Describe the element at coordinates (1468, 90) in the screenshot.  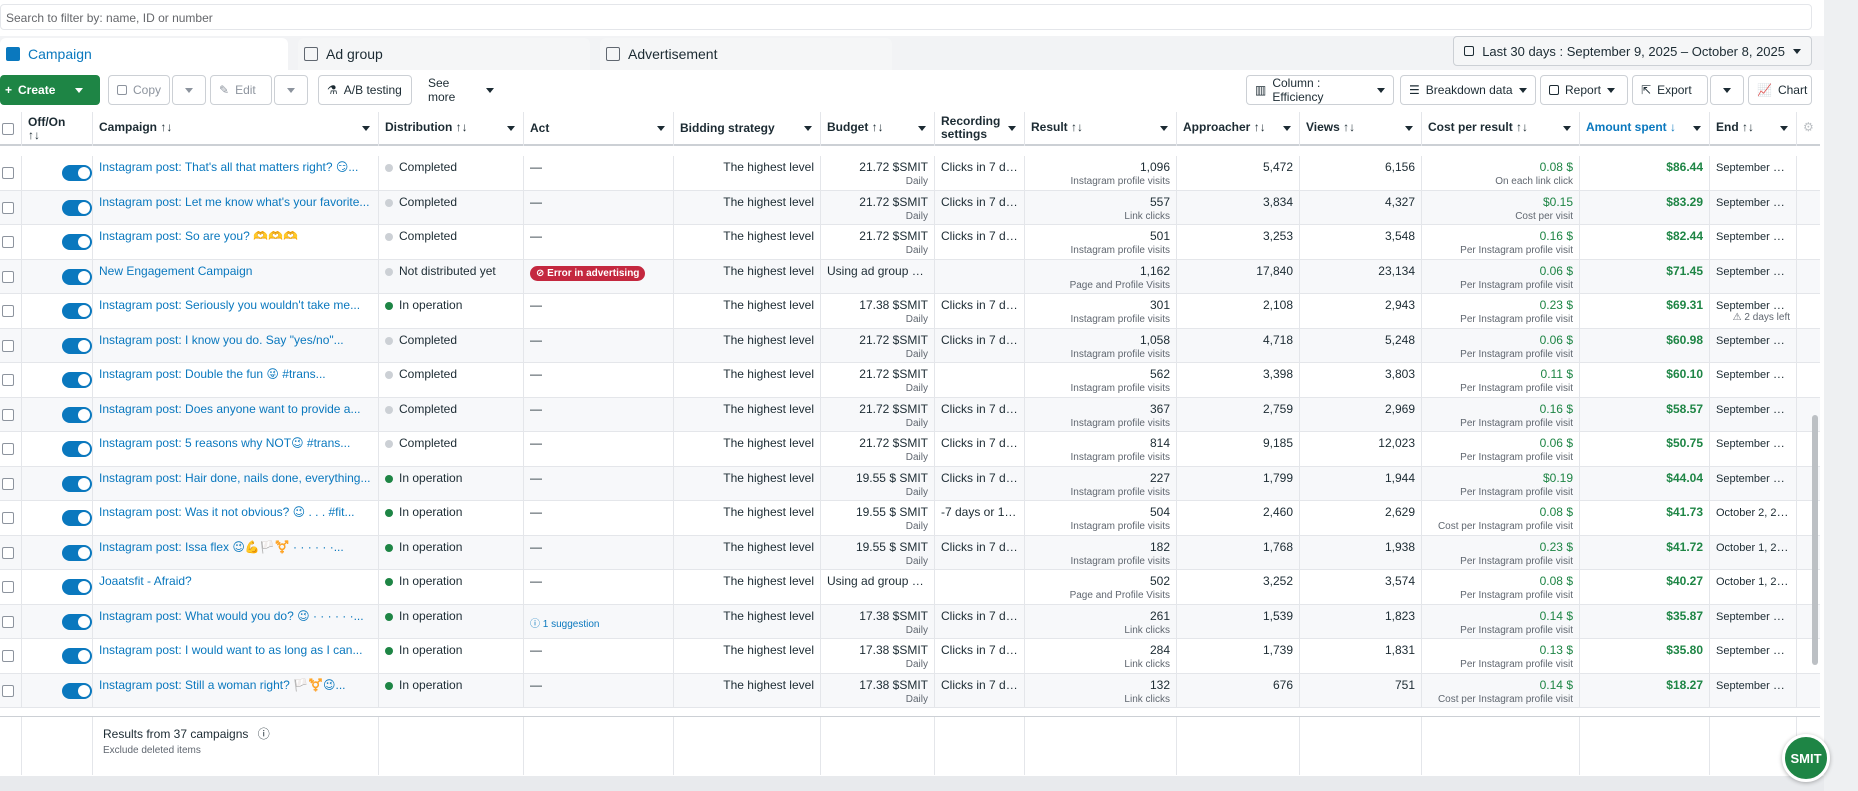
I see `breakdown-button: ☰ Breakdown data` at that location.